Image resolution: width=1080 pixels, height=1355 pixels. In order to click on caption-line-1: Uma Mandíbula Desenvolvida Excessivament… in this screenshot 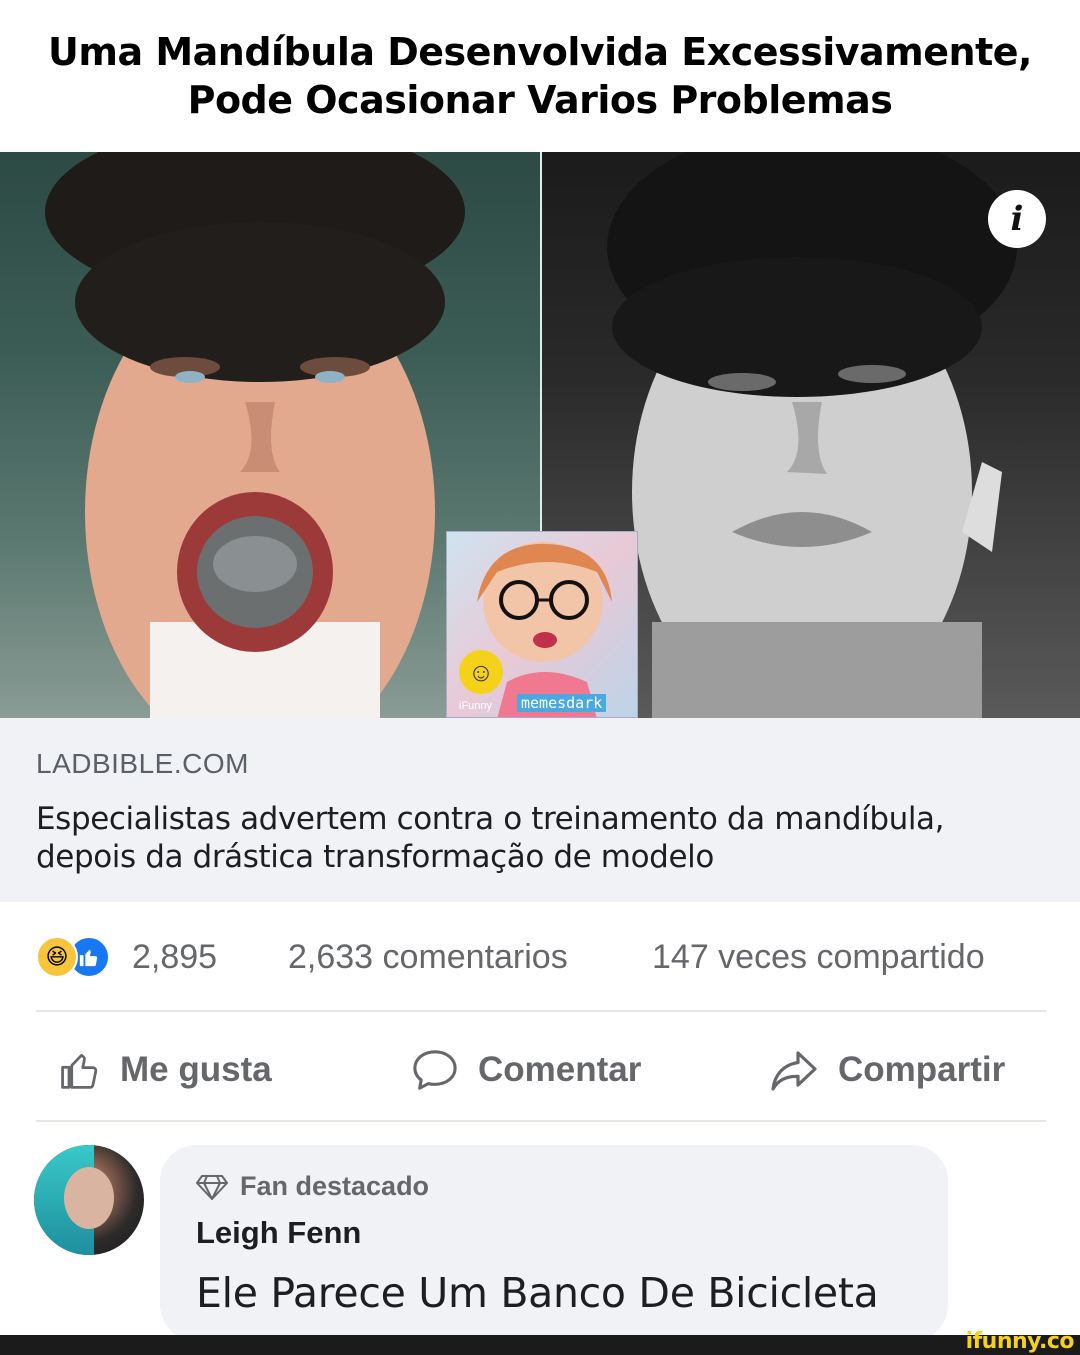, I will do `click(540, 52)`.